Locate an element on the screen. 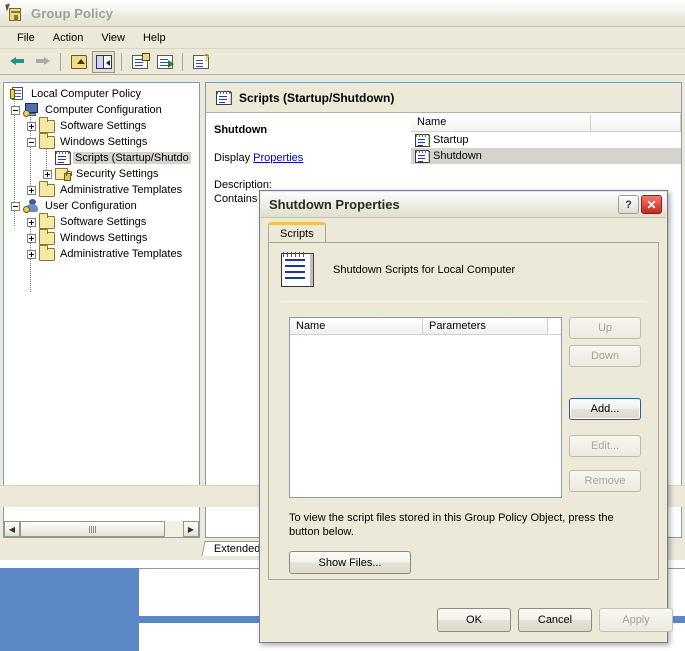  ok-button: OK is located at coordinates (474, 620).